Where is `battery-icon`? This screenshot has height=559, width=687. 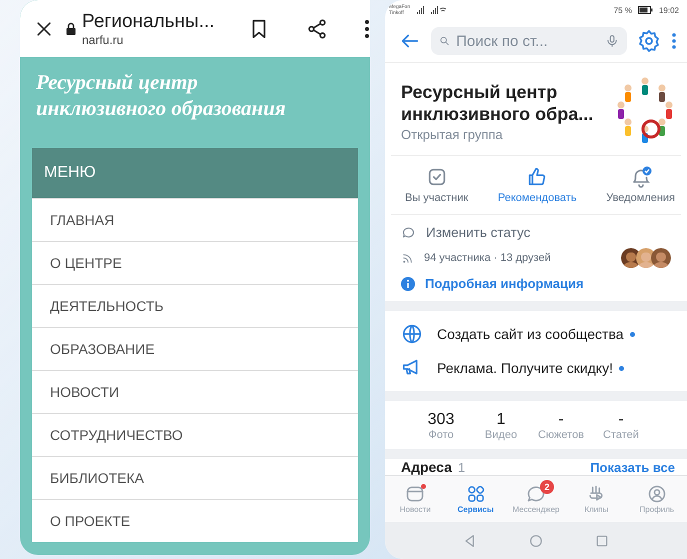
battery-icon is located at coordinates (645, 10).